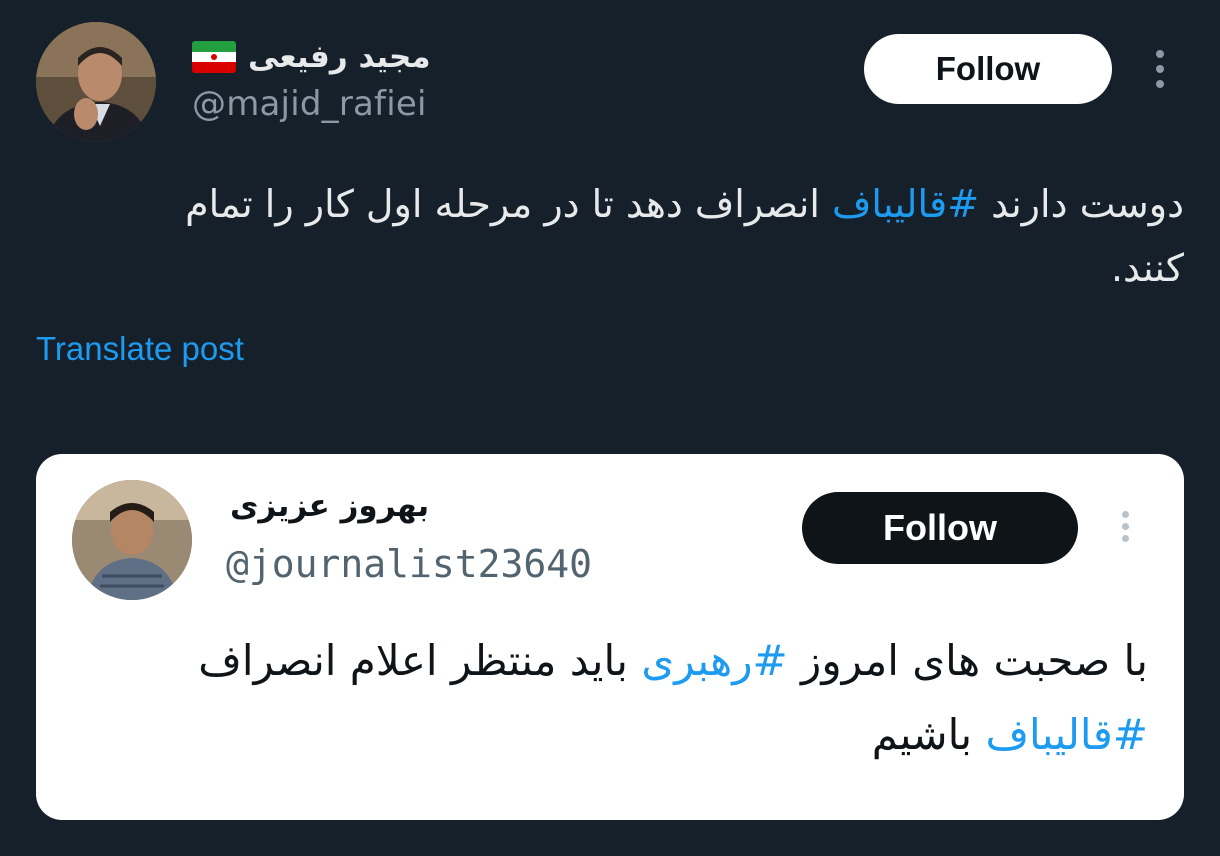  I want to click on quoted-hashtag-link: #رهبری, so click(714, 660).